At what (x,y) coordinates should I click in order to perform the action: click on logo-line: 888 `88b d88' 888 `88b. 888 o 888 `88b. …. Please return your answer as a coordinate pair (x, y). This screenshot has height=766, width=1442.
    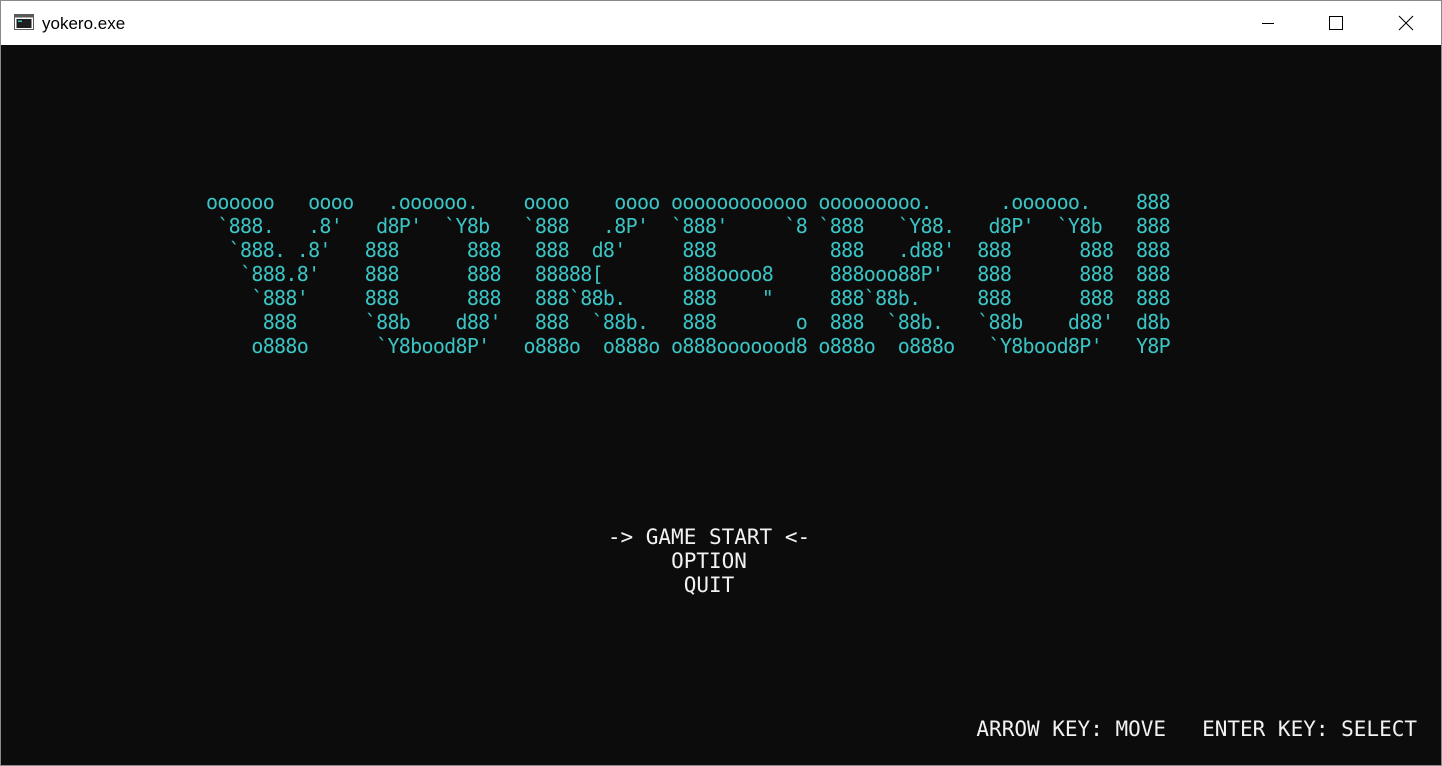
    Looking at the image, I should click on (688, 322).